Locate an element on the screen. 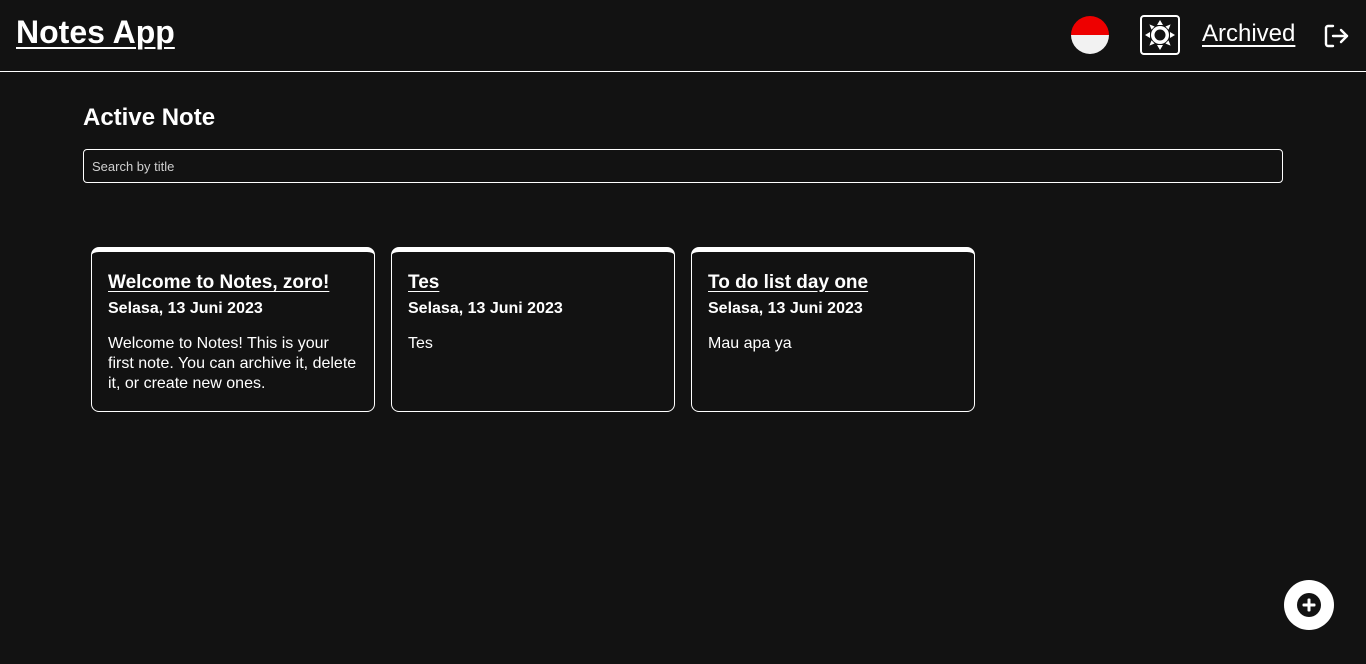  page-title: Active Note is located at coordinates (149, 117).